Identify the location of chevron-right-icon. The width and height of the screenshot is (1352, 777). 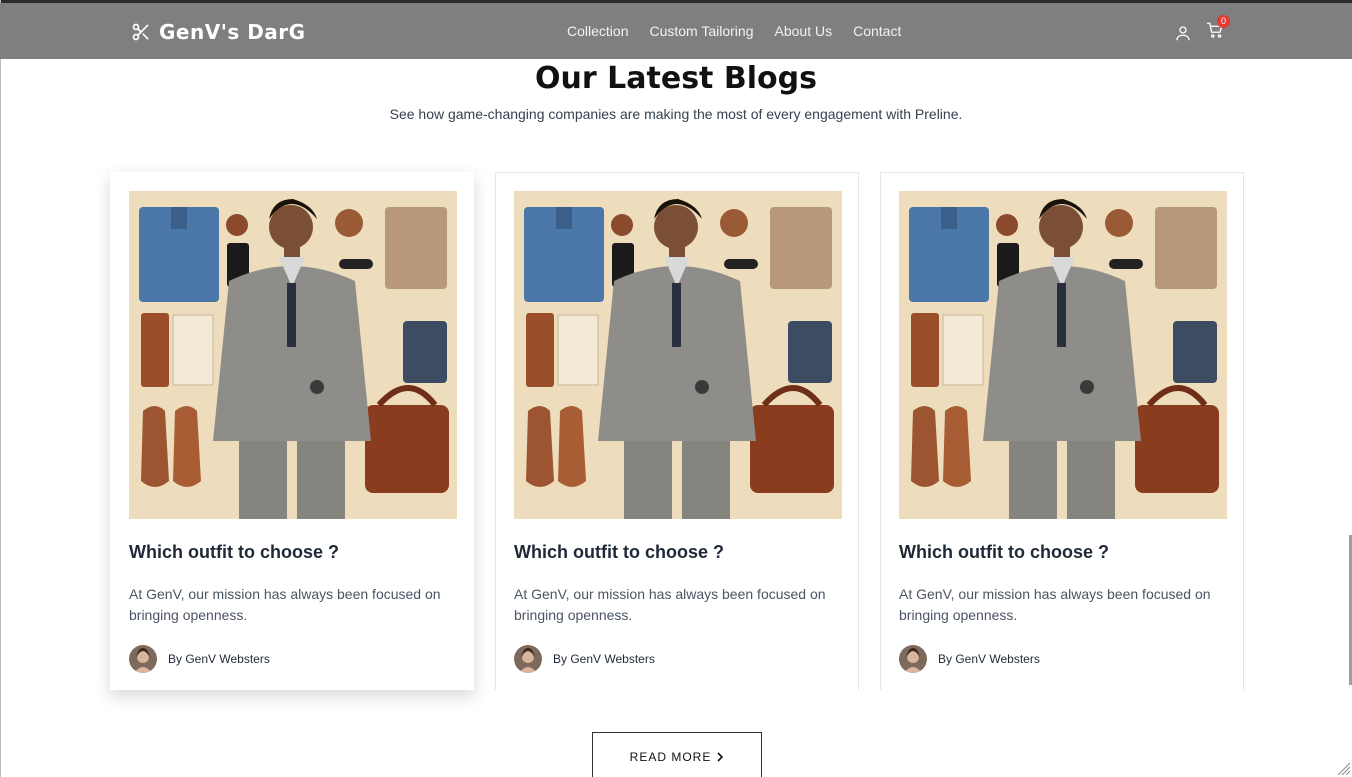
(720, 757).